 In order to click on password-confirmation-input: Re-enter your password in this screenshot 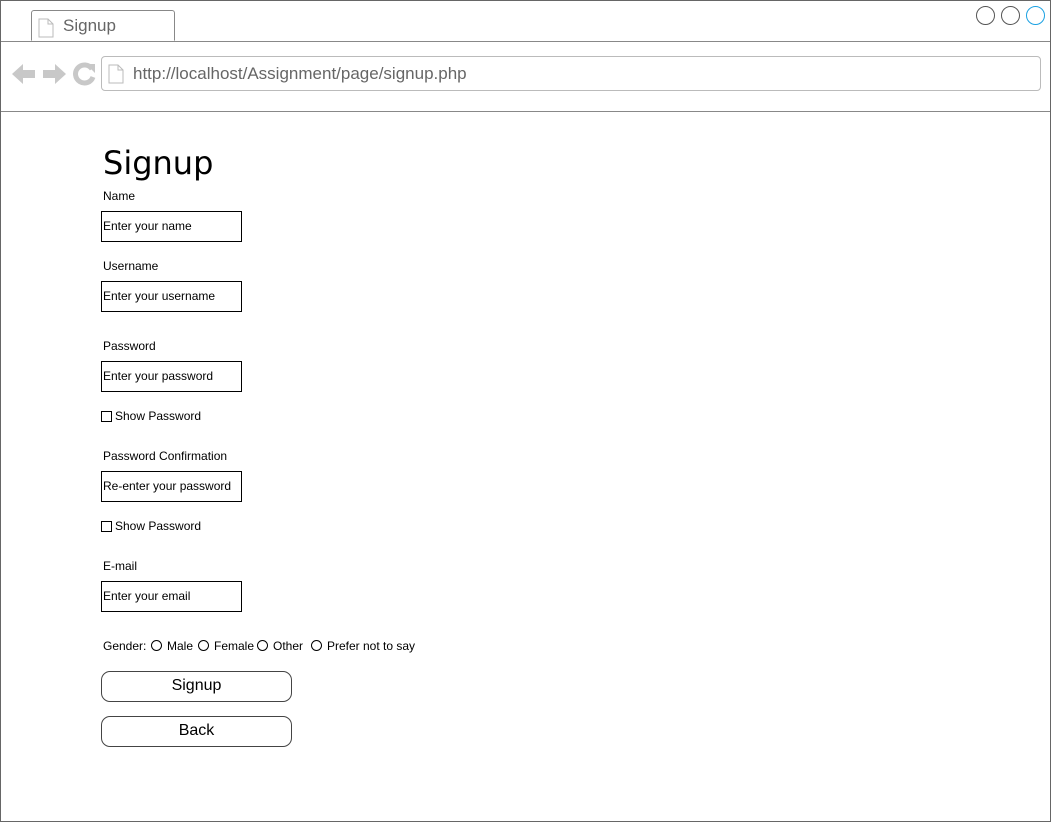, I will do `click(171, 486)`.